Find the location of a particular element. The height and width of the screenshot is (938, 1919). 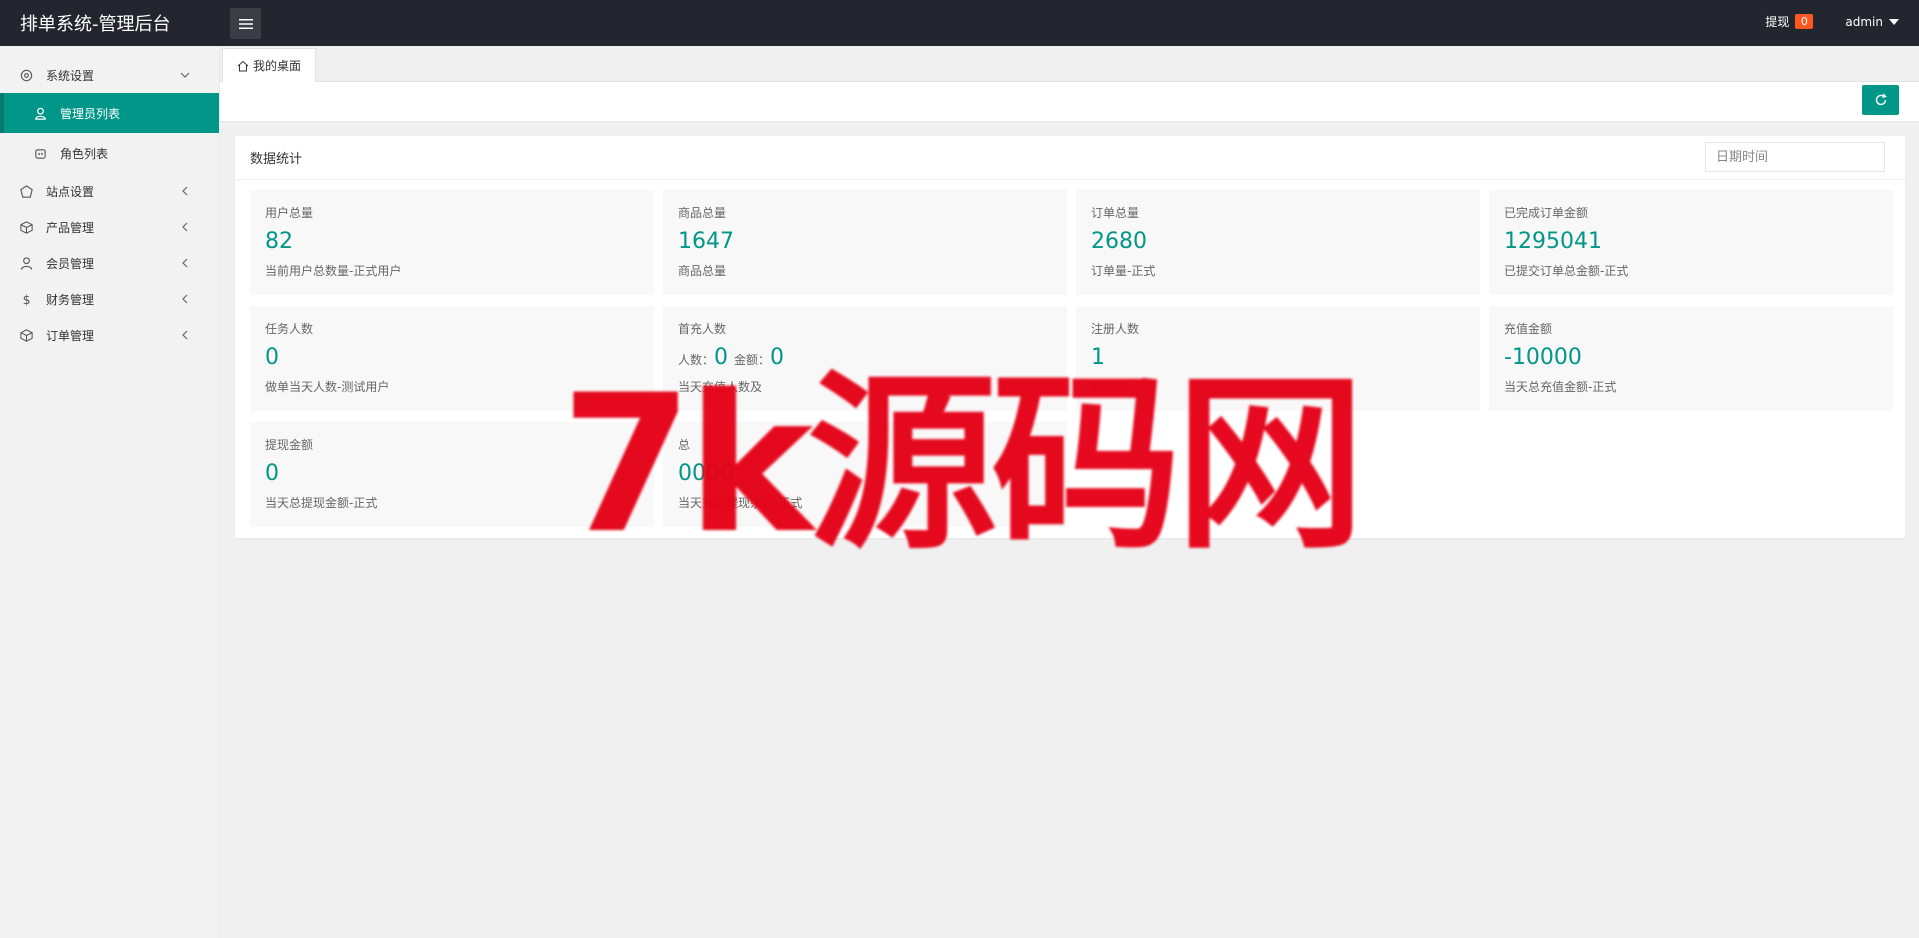

withdraw-link: 提现 0 is located at coordinates (1789, 21).